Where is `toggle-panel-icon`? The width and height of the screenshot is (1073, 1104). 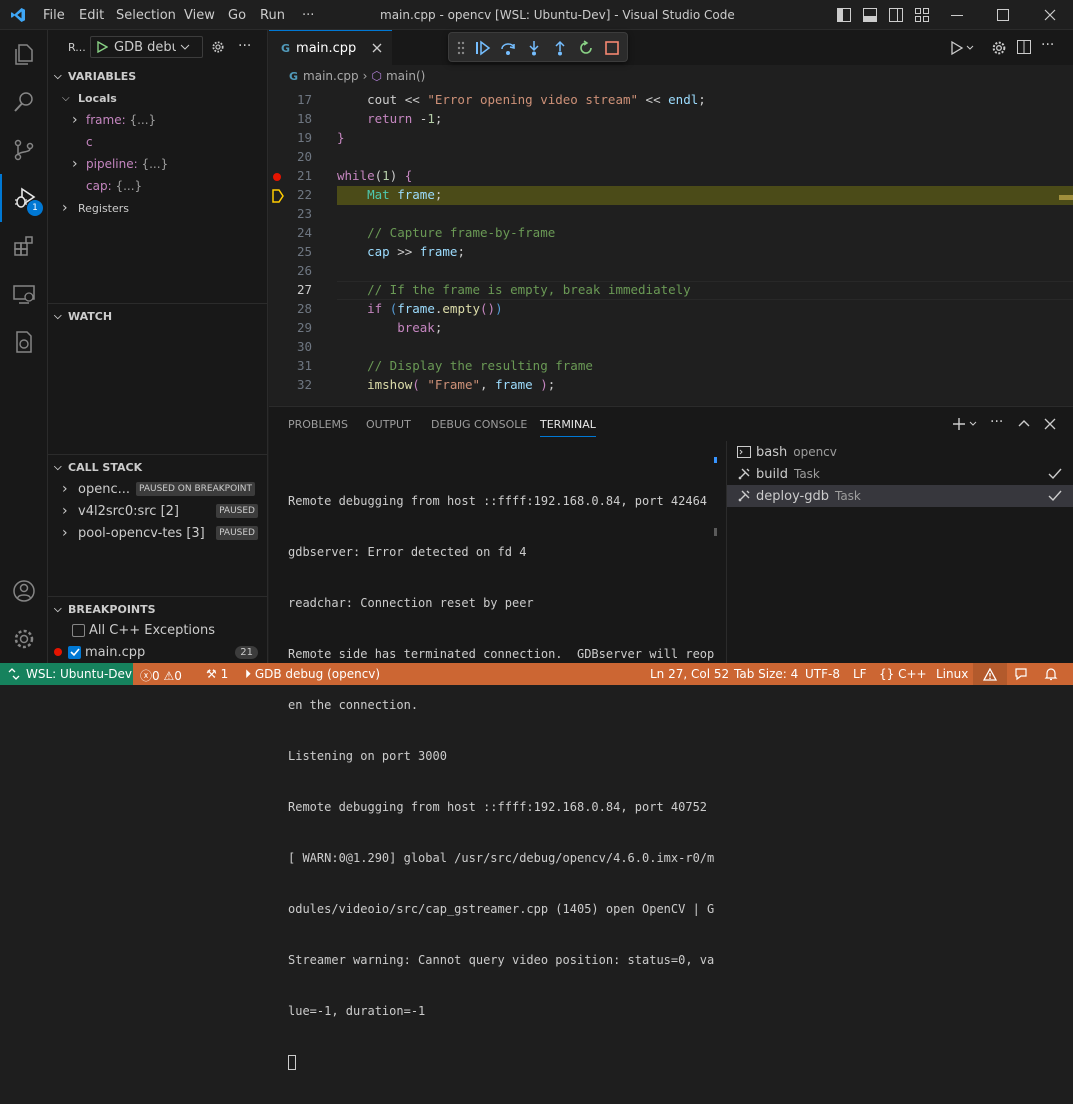 toggle-panel-icon is located at coordinates (870, 15).